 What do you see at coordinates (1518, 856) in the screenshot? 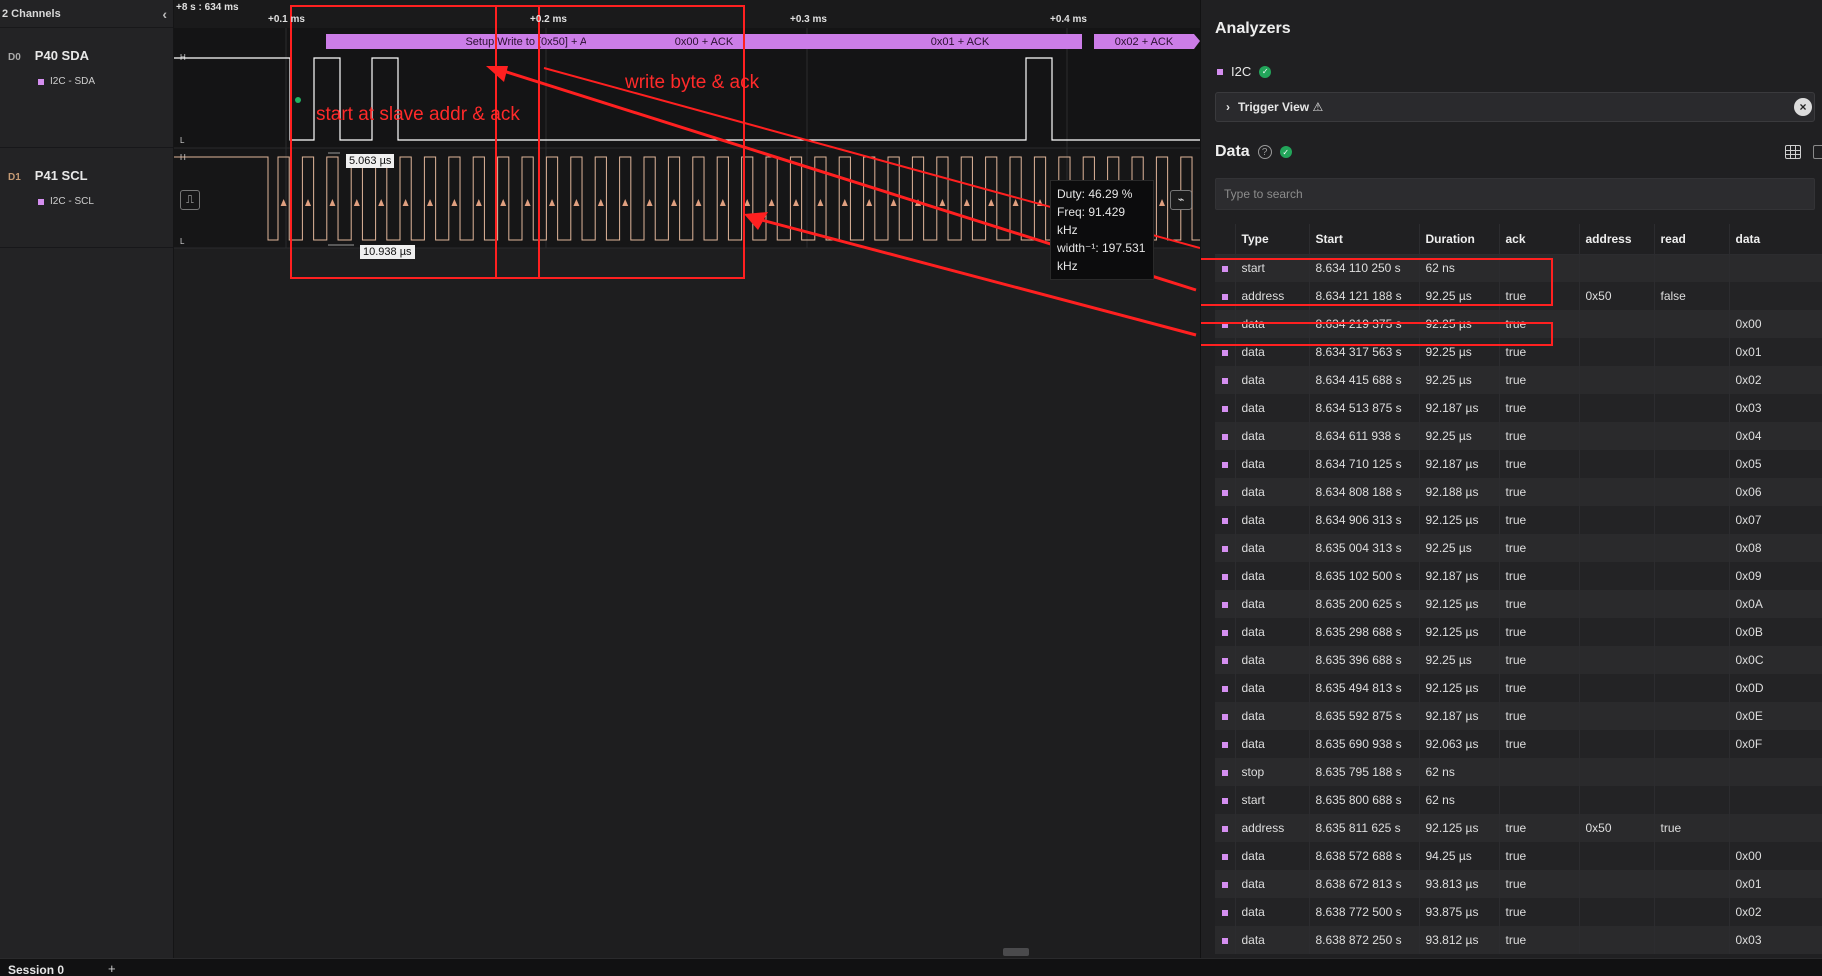
I see `table-row: data 8.638 572 688 s 94.25 µs true 0x00` at bounding box center [1518, 856].